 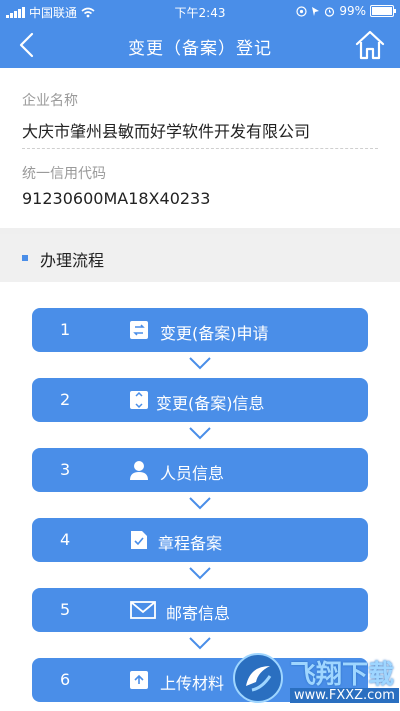 What do you see at coordinates (65, 399) in the screenshot?
I see `step-number: 2` at bounding box center [65, 399].